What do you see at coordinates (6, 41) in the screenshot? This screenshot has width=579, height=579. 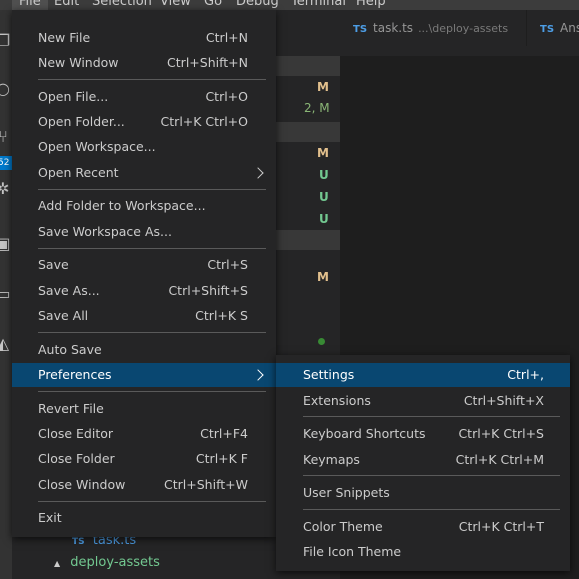 I see `explorer-icon: ❐` at bounding box center [6, 41].